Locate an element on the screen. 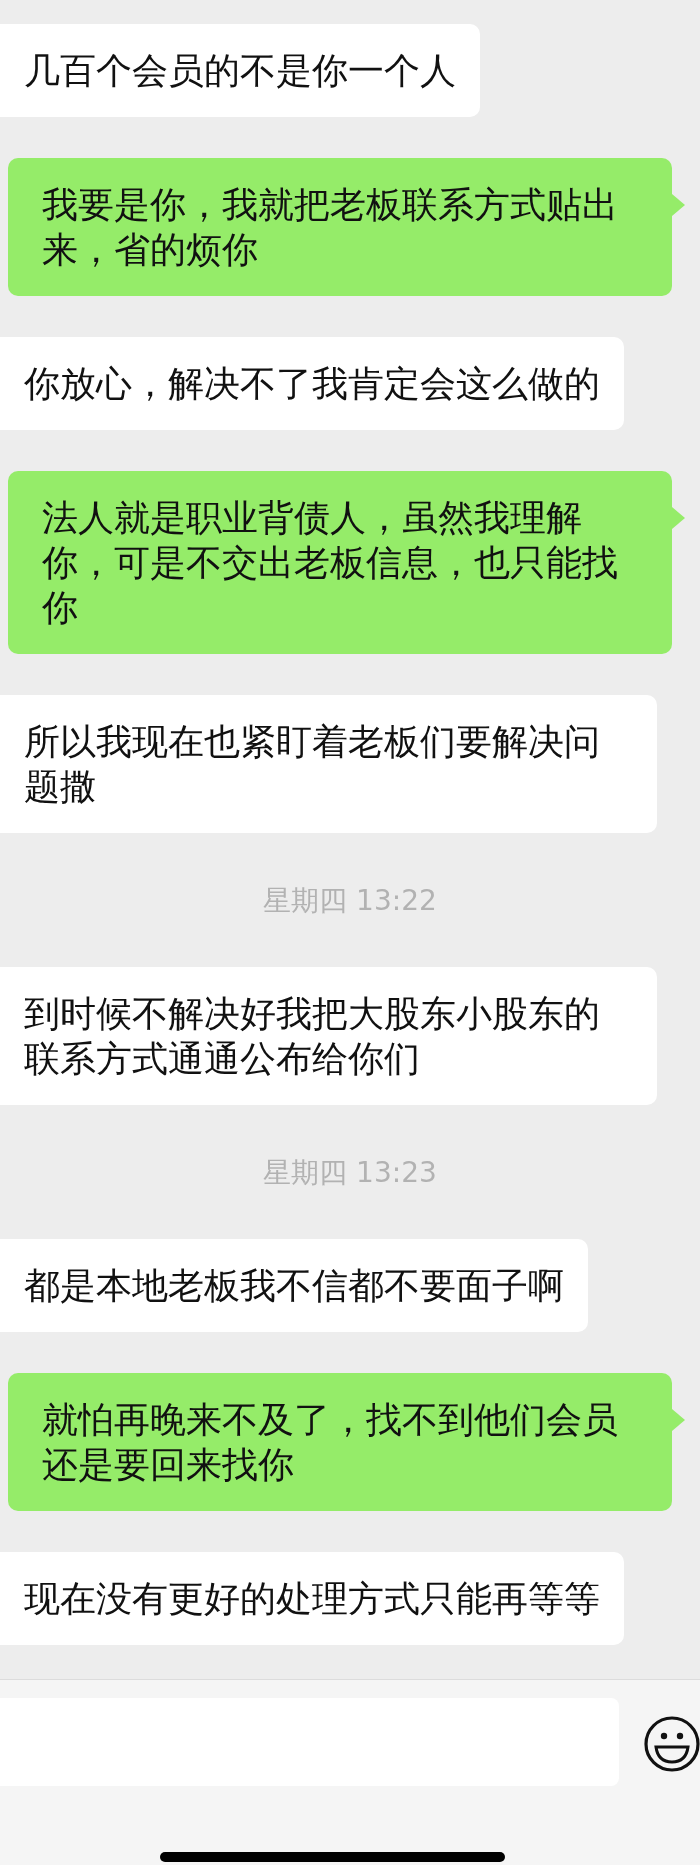 The height and width of the screenshot is (1865, 700). message-bubble: 几百个会员的不是你一个人 is located at coordinates (240, 70).